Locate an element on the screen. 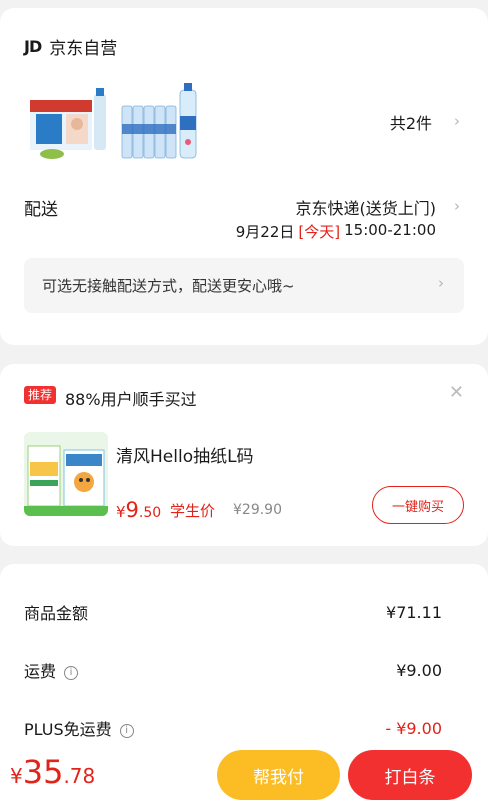 The height and width of the screenshot is (800, 488). contactless-delivery-notice: 可选无接触配送方式，配送更安心哦~ › is located at coordinates (244, 285).